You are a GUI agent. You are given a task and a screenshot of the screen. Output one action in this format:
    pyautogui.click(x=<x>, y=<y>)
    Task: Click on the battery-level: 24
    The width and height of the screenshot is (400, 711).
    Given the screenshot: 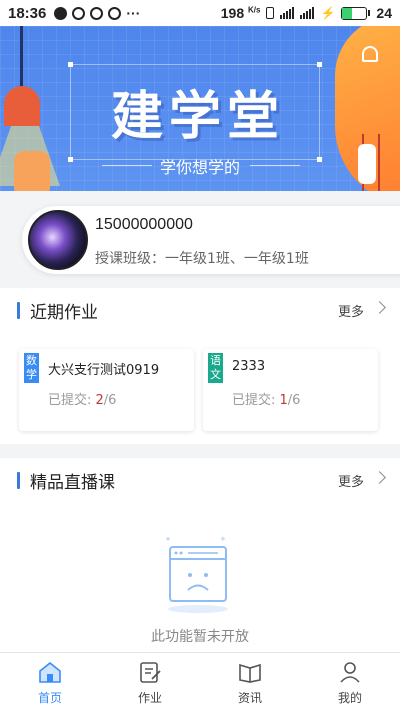 What is the action you would take?
    pyautogui.click(x=384, y=13)
    